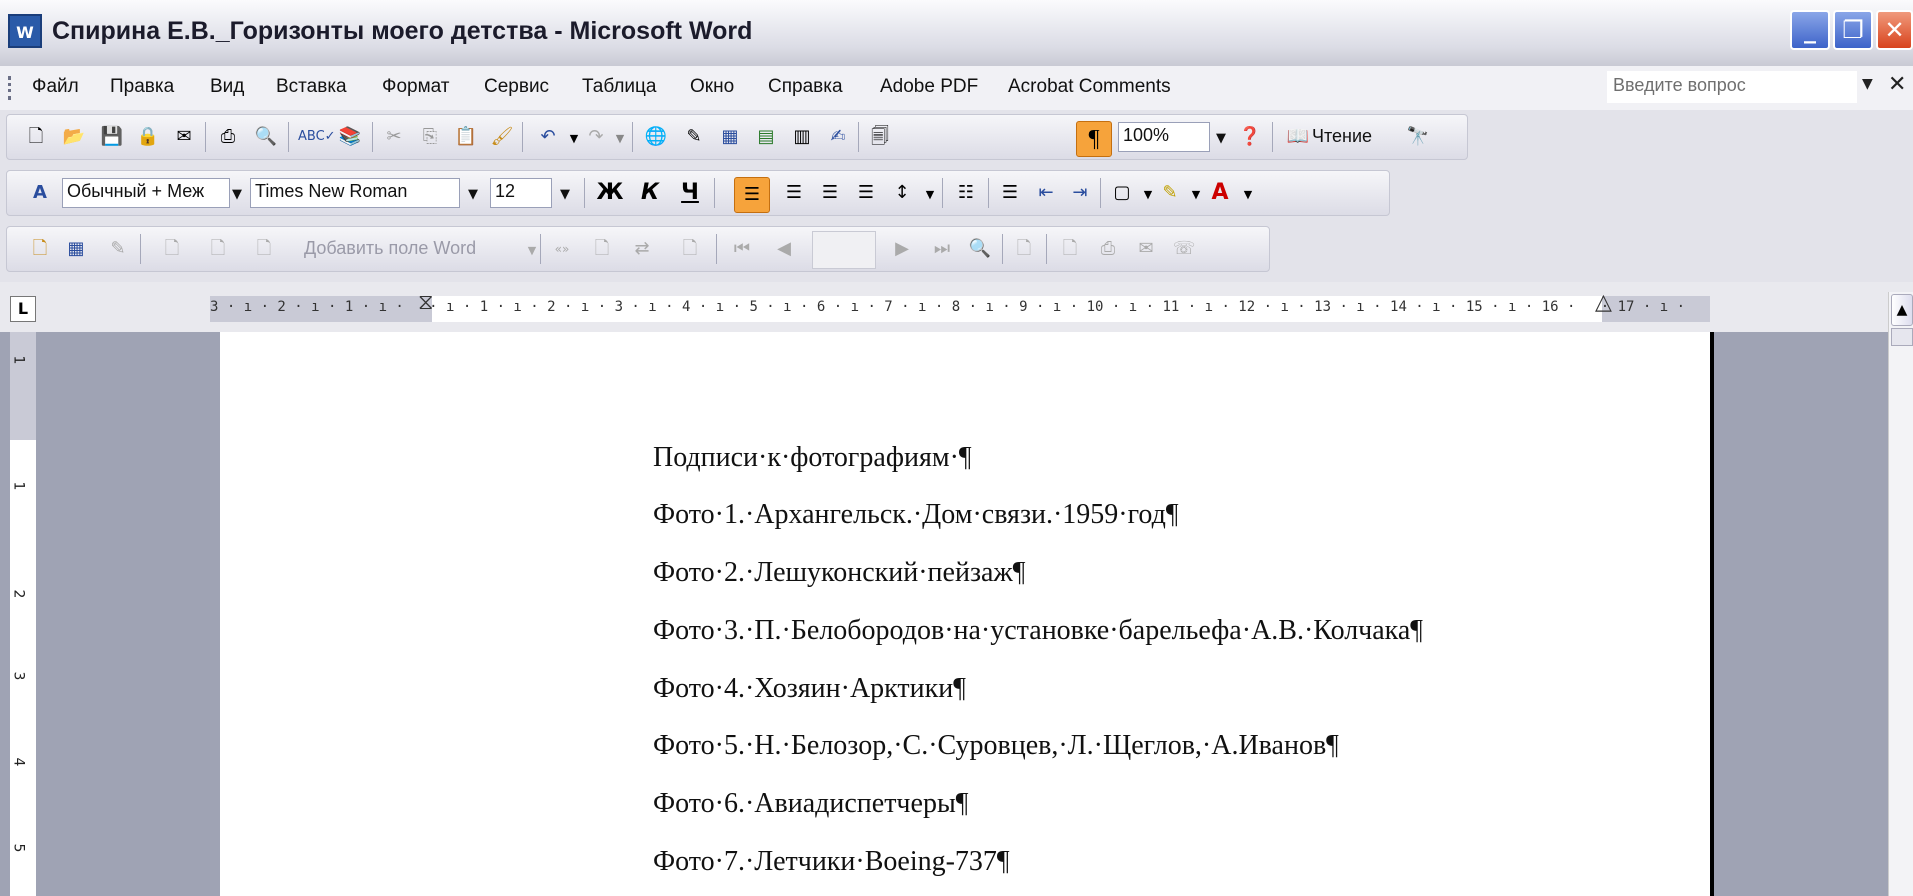 This screenshot has width=1913, height=896. I want to click on line-spacing-icon: ↕, so click(902, 193).